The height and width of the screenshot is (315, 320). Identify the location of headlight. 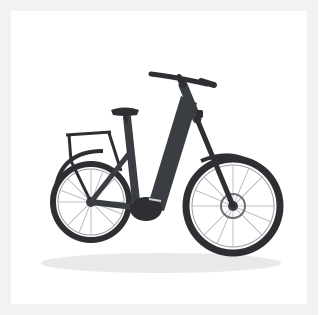
(199, 114).